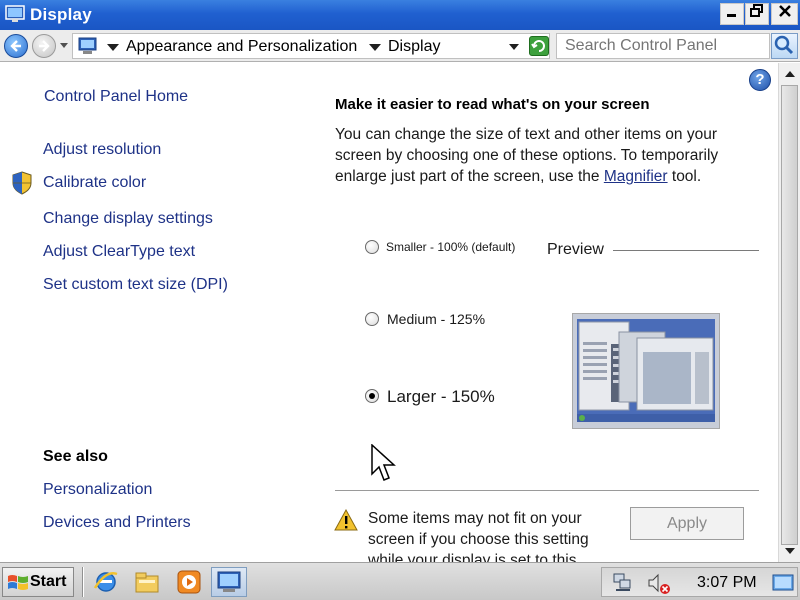 This screenshot has width=800, height=600. What do you see at coordinates (94, 183) in the screenshot?
I see `calibrate-color-link: Calibrate color` at bounding box center [94, 183].